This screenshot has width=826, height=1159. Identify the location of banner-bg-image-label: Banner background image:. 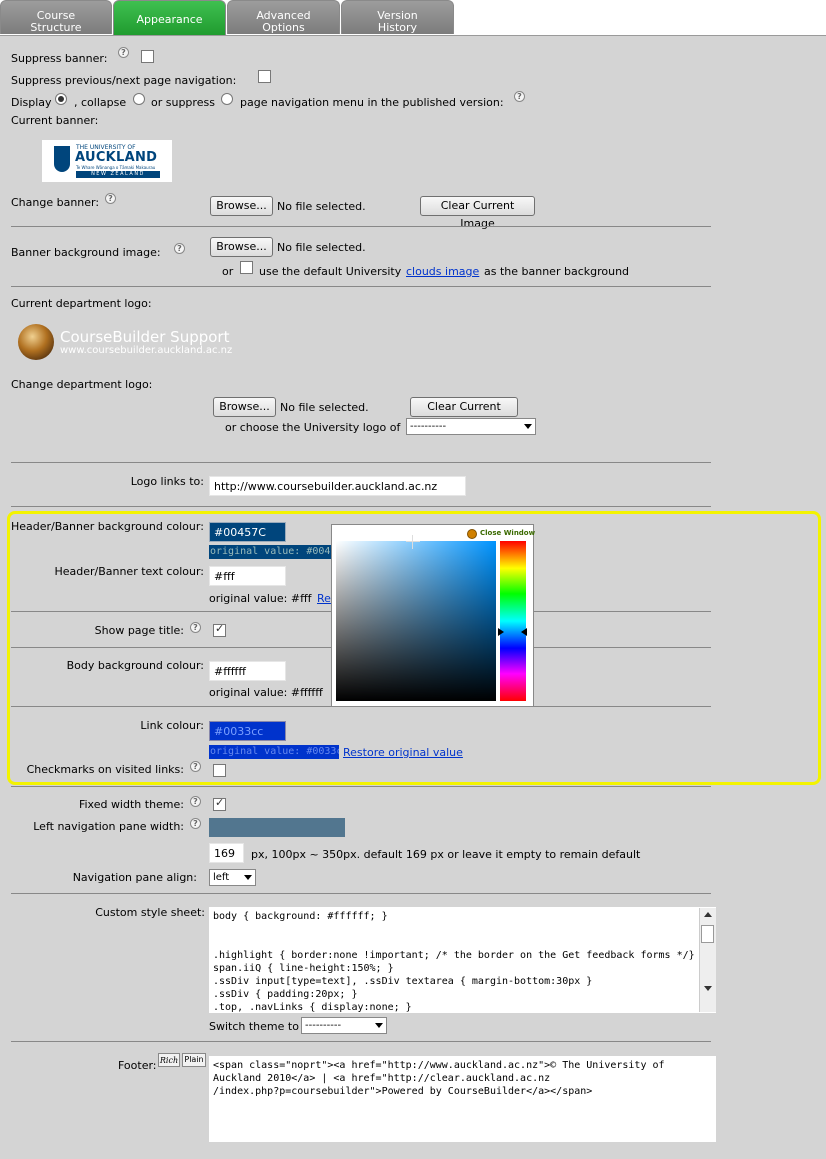
(86, 252).